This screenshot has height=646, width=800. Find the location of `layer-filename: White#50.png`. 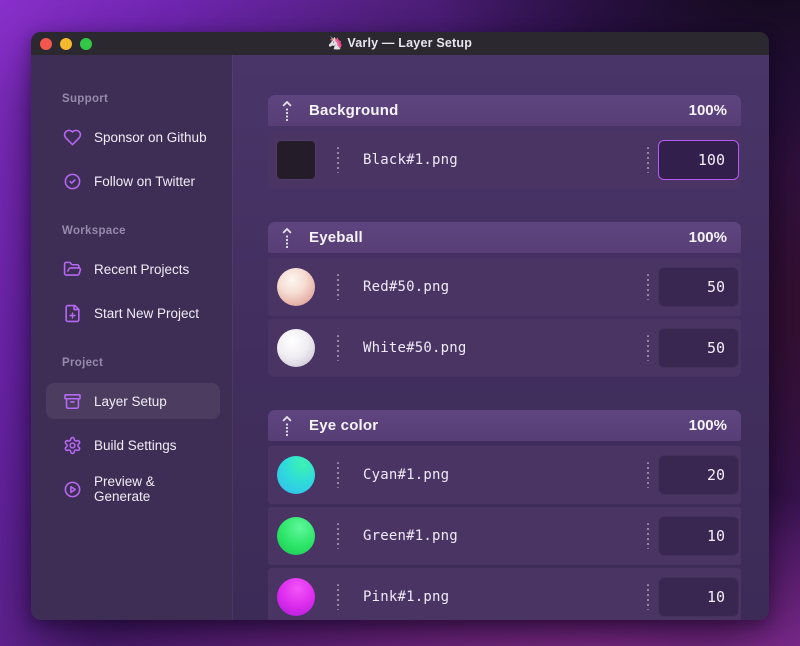

layer-filename: White#50.png is located at coordinates (415, 348).